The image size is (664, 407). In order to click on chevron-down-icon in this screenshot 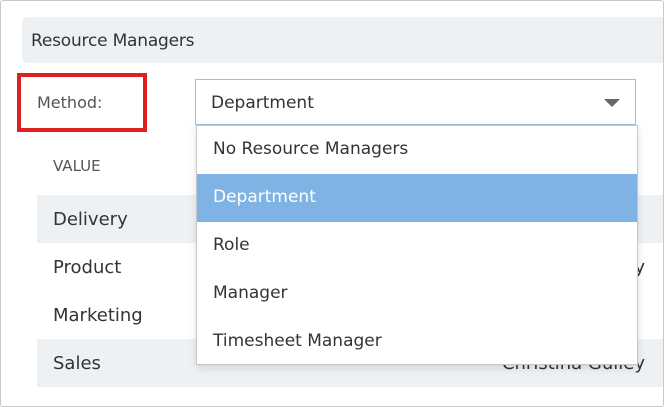, I will do `click(612, 103)`.